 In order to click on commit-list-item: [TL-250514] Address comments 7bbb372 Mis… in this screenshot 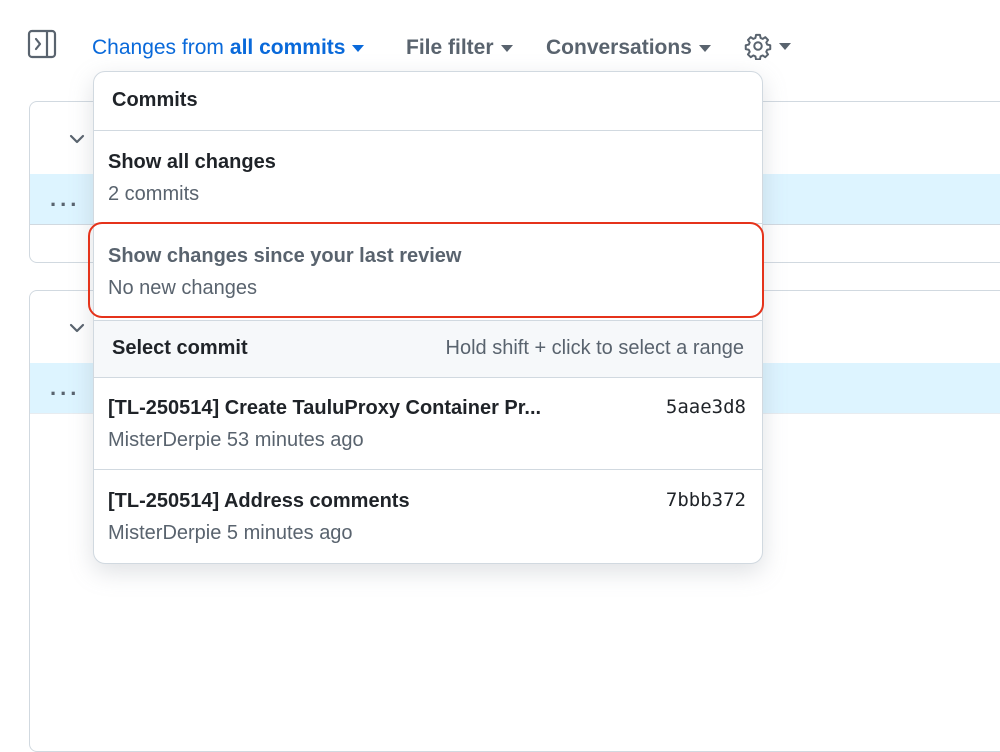, I will do `click(428, 516)`.